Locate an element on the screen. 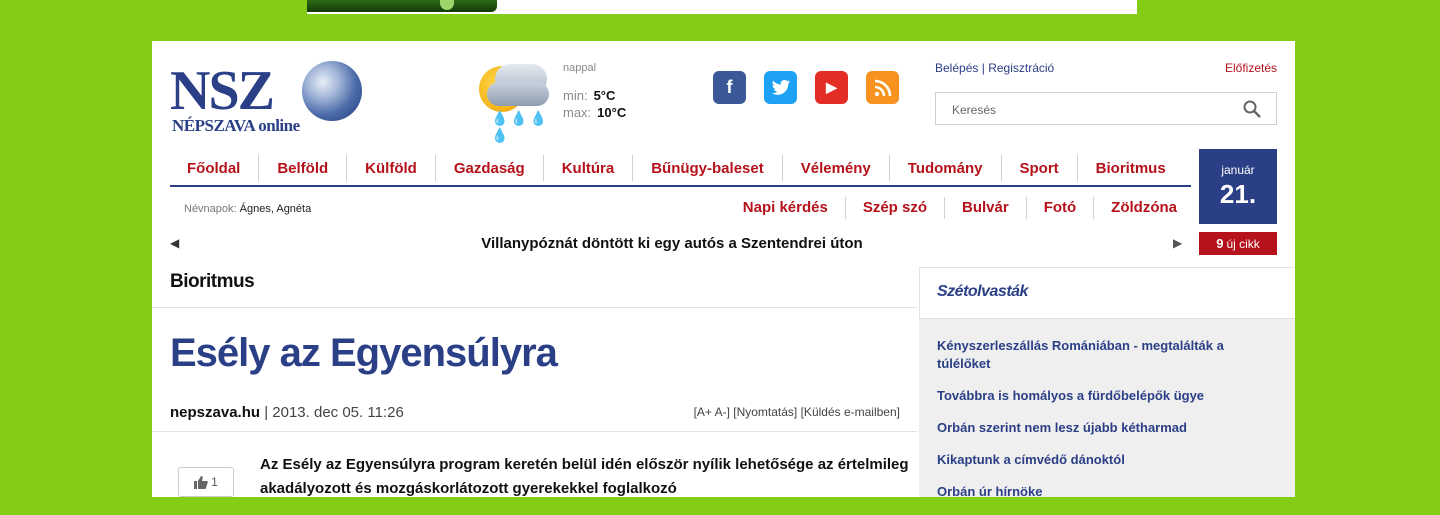 This screenshot has height=515, width=1440. logo-subtitle-suffix: online is located at coordinates (279, 125).